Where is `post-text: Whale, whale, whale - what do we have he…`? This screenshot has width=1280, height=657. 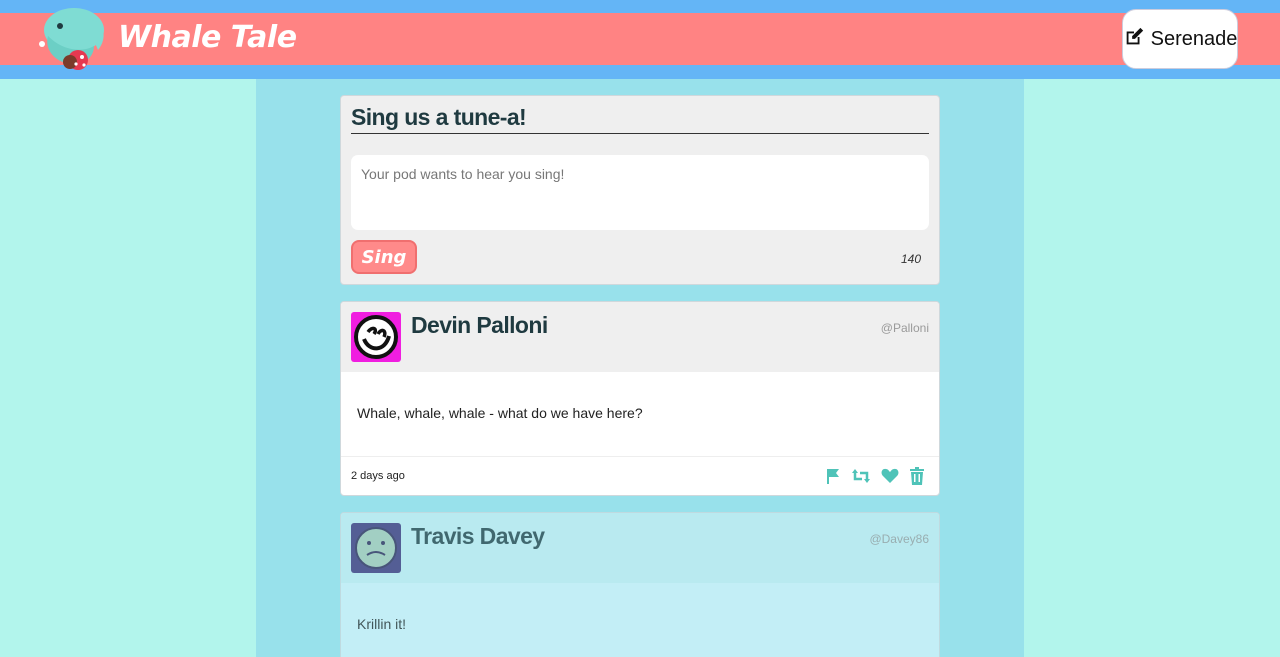
post-text: Whale, whale, whale - what do we have he… is located at coordinates (500, 413).